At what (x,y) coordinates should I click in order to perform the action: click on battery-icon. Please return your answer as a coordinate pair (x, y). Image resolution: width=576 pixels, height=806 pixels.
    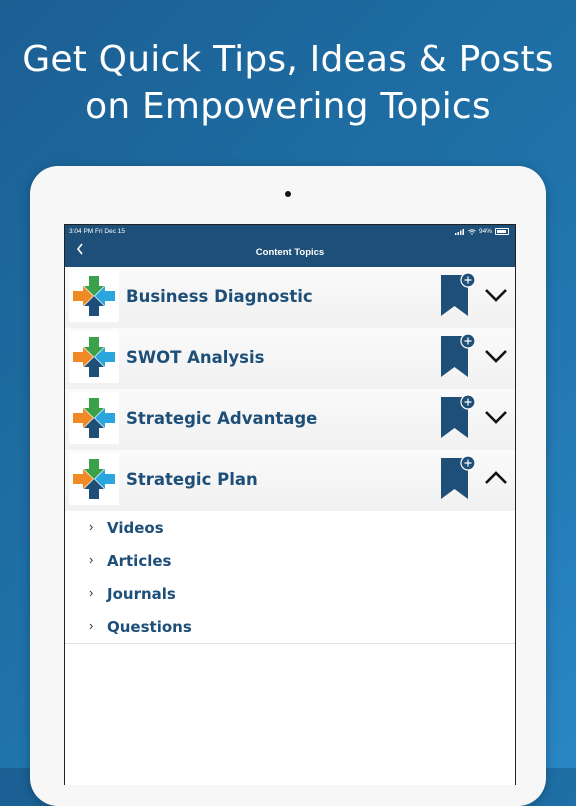
    Looking at the image, I should click on (502, 231).